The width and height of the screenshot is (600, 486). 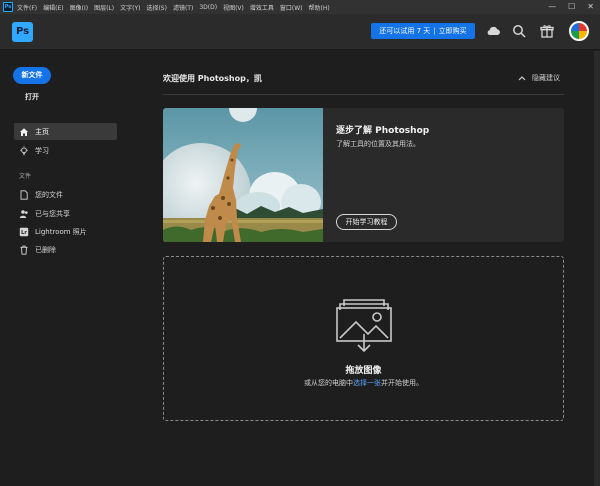 I want to click on welcome-heading: 欢迎使用 Photoshop，凯, so click(x=212, y=78).